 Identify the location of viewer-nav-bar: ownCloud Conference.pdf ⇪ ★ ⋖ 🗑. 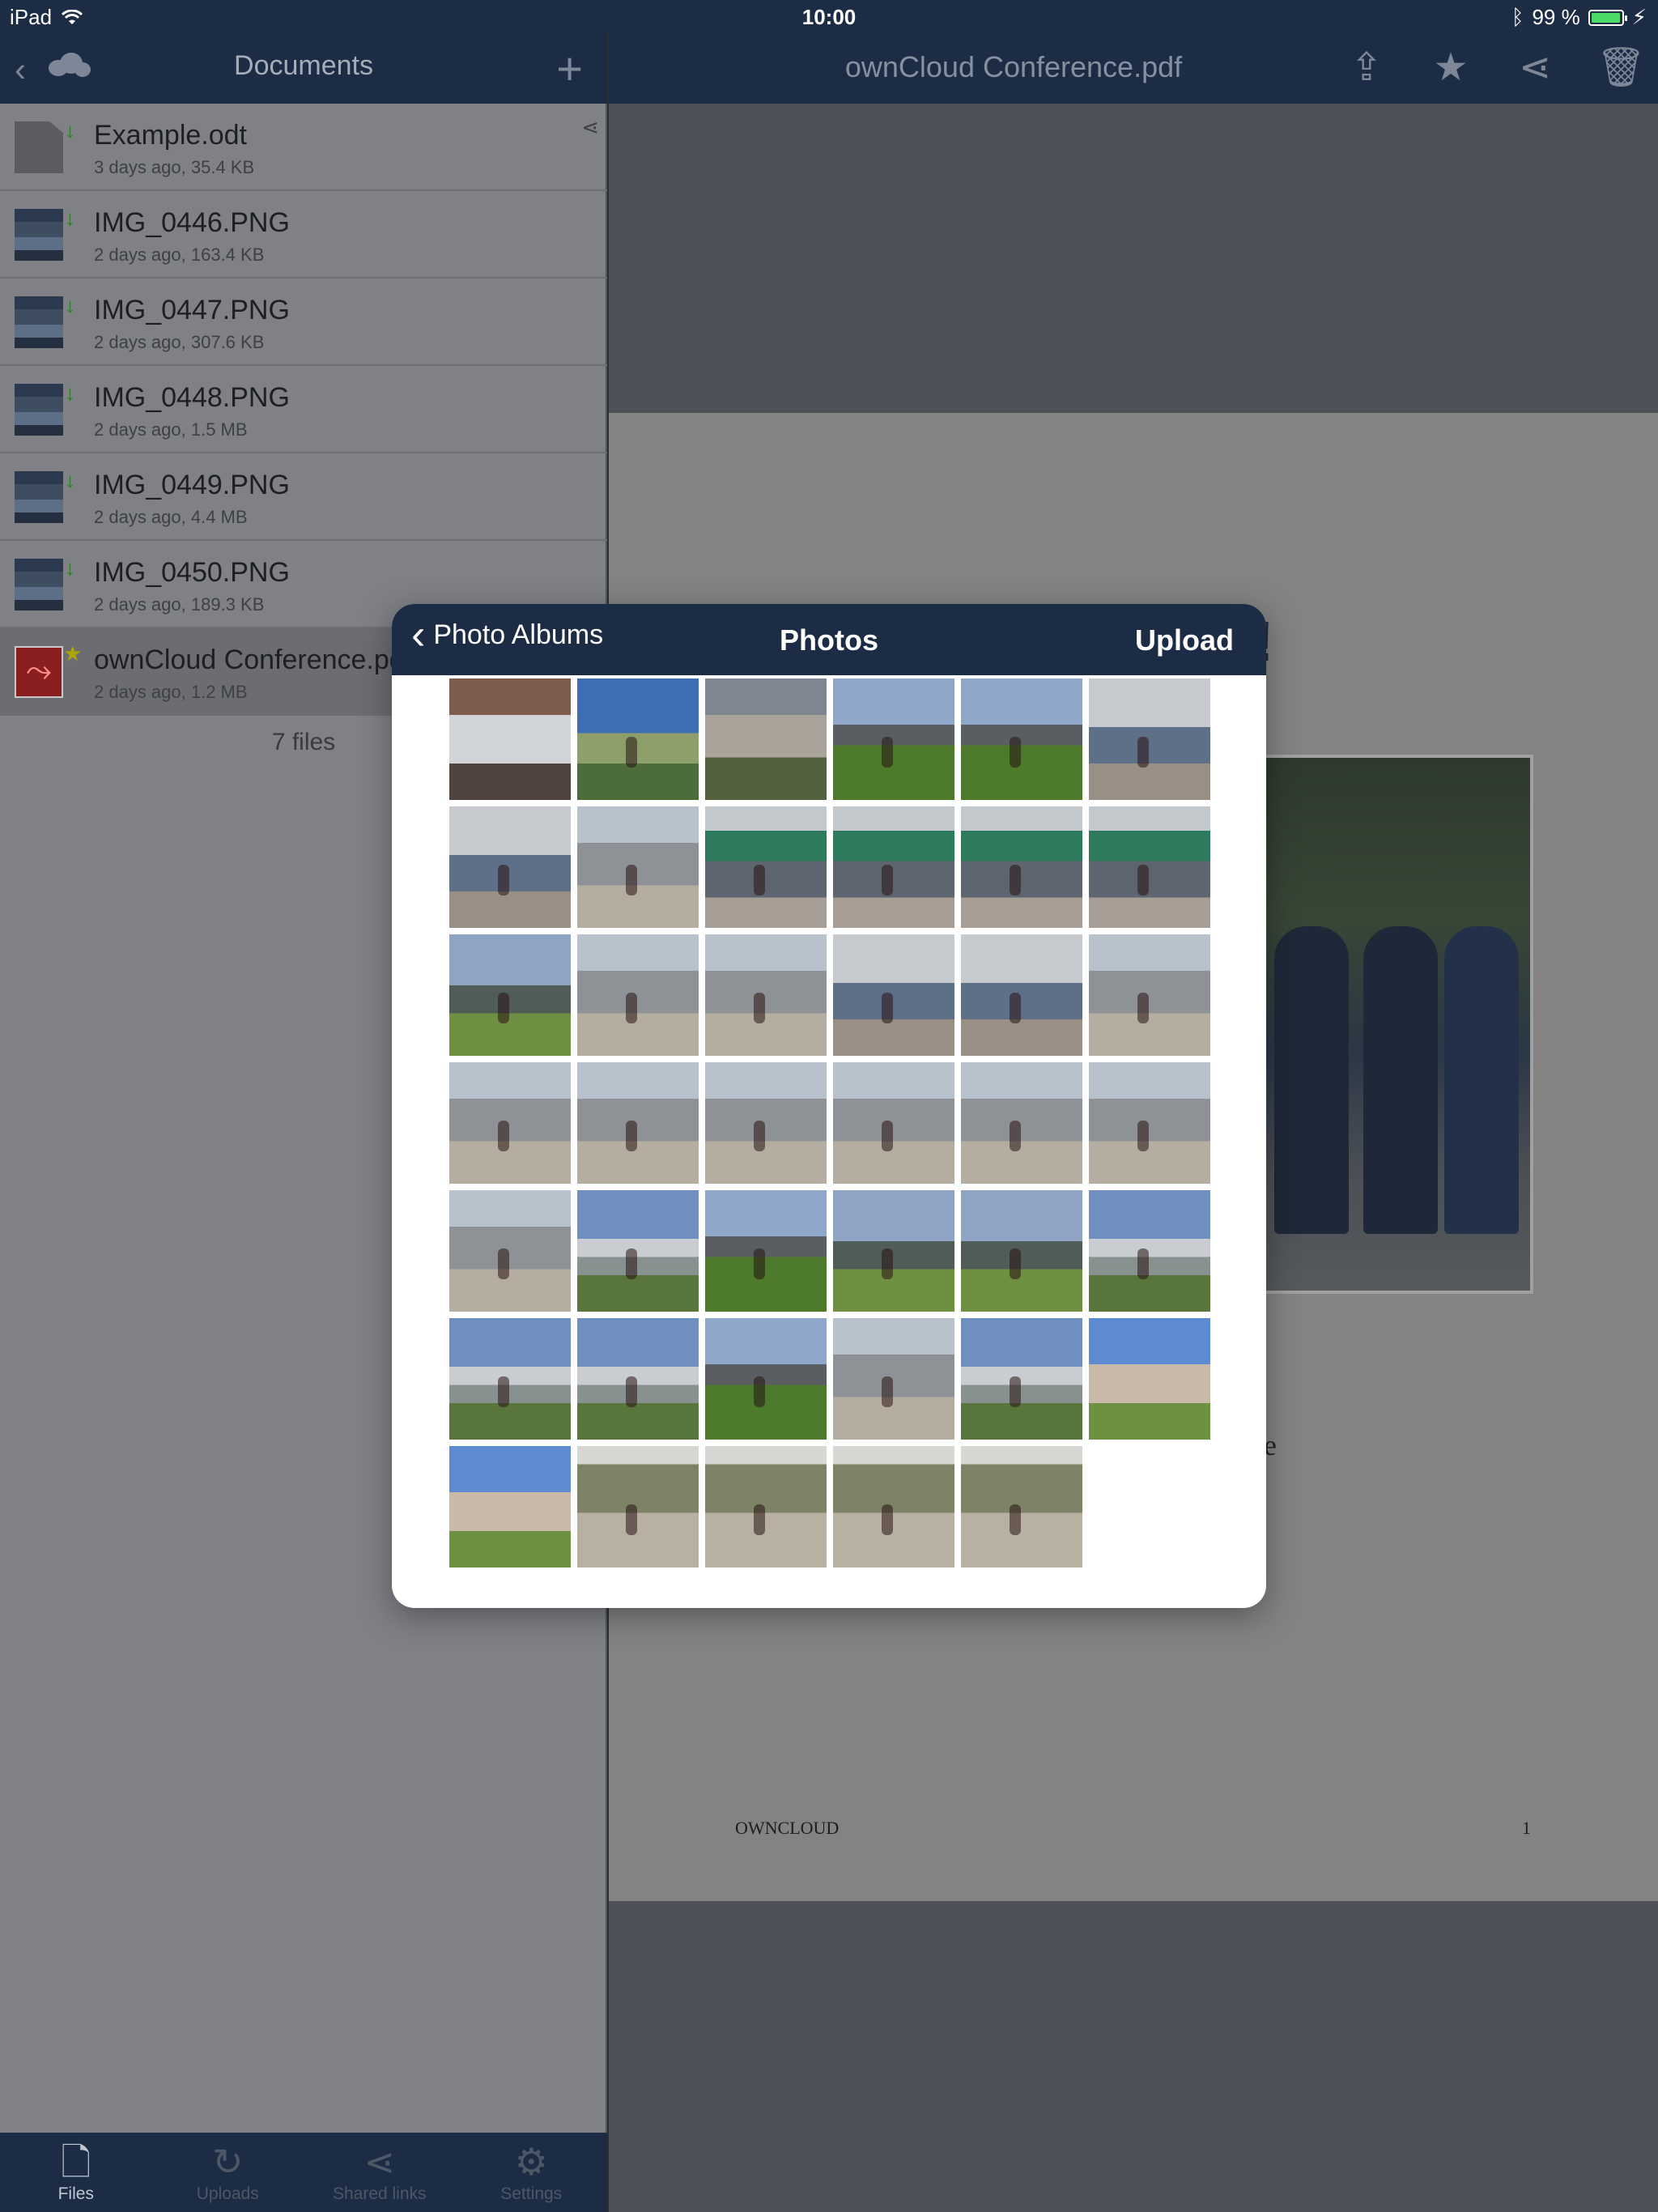
(1133, 68).